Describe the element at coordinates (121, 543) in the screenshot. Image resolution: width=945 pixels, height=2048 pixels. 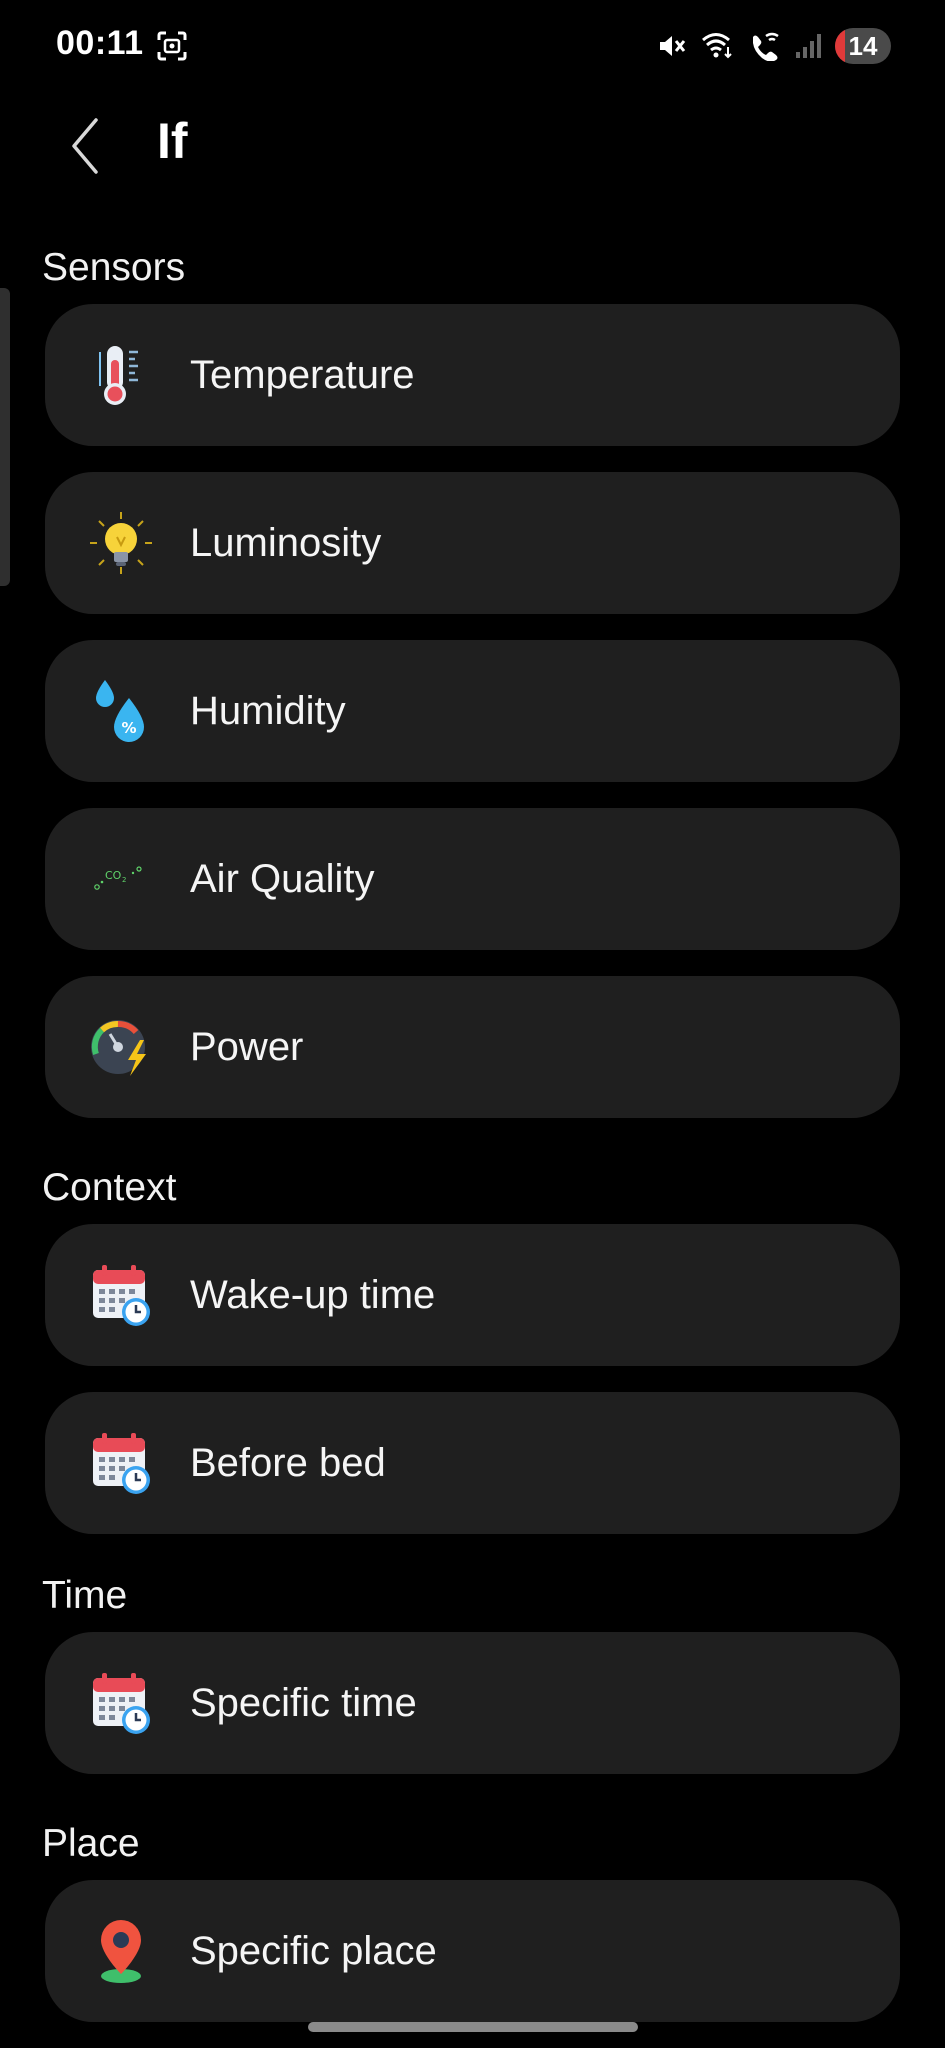
I see `light-bulb-icon` at that location.